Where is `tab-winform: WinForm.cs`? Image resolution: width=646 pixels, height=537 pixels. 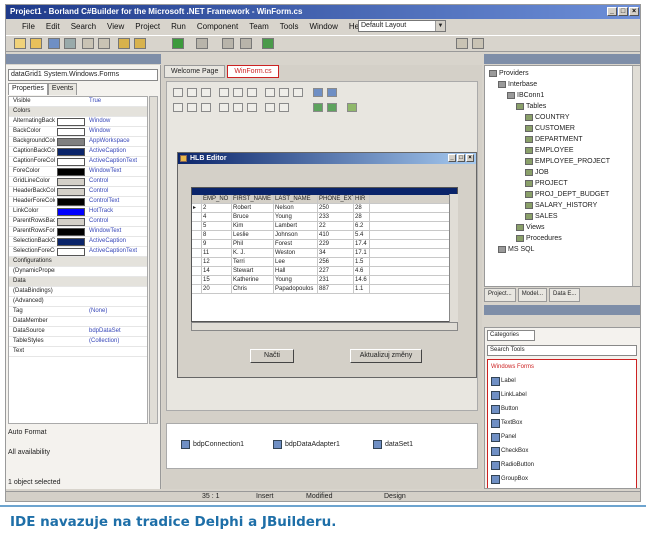 tab-winform: WinForm.cs is located at coordinates (253, 71).